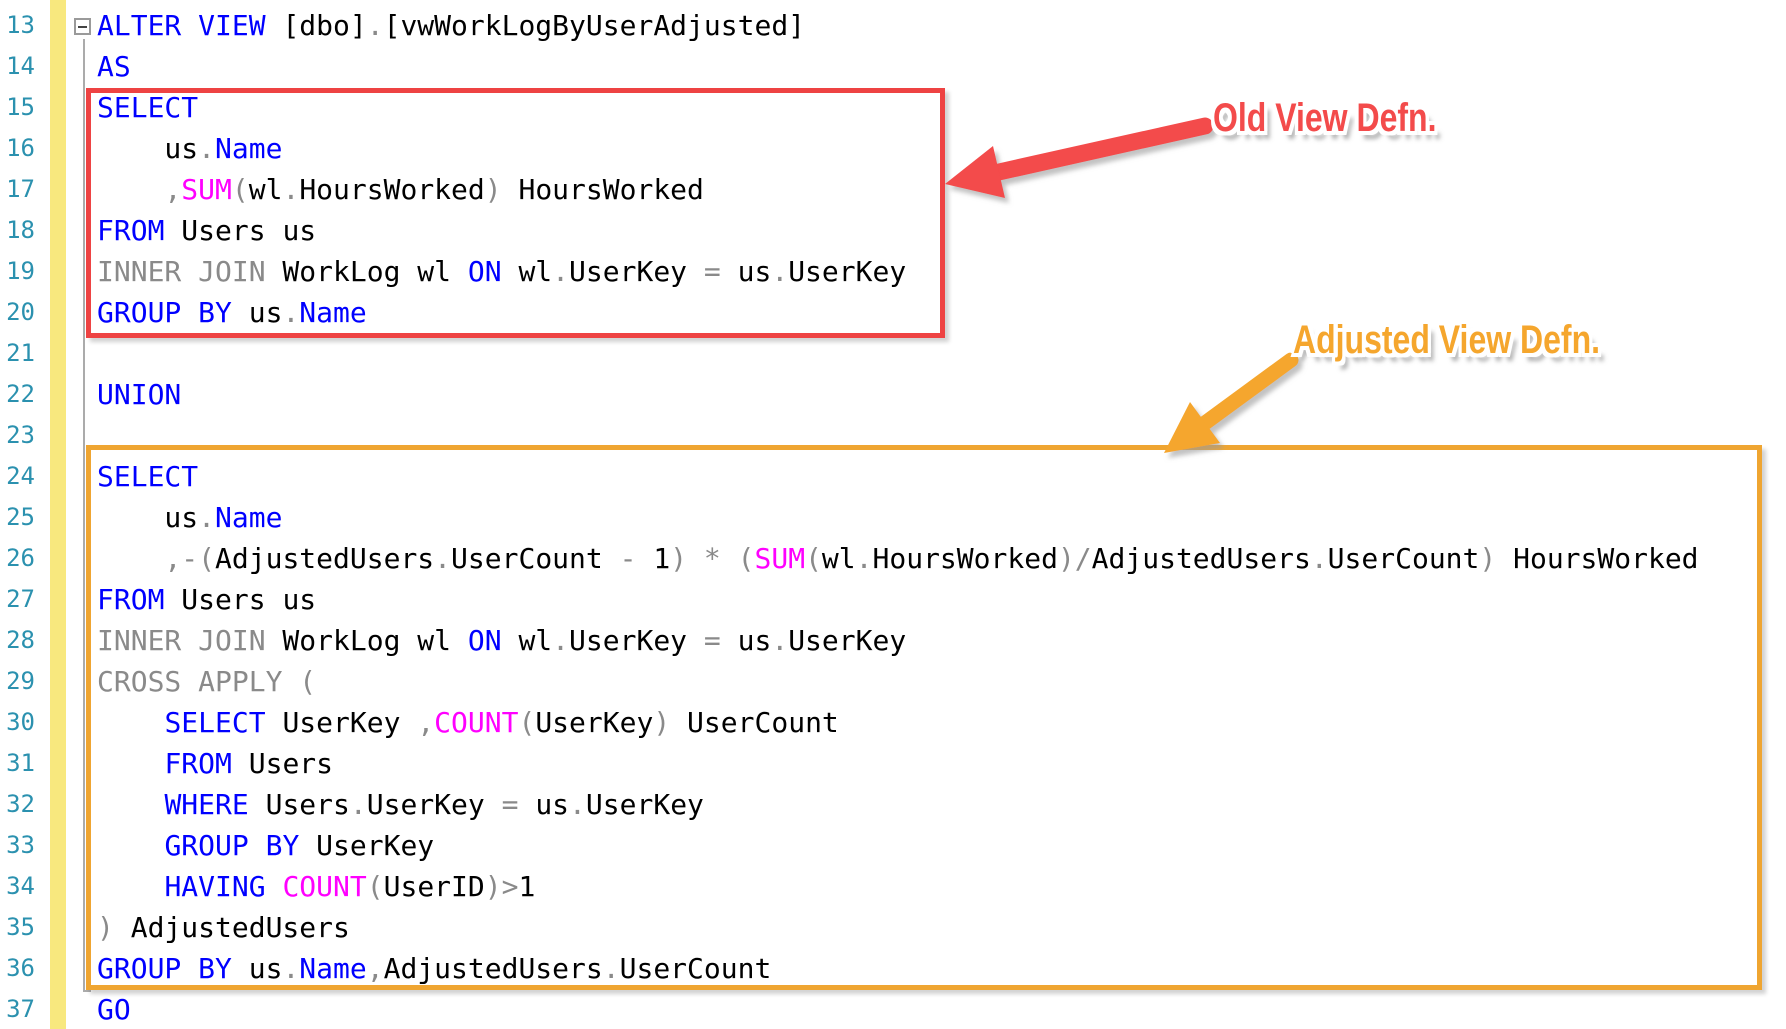  I want to click on line-number: 36, so click(17, 968).